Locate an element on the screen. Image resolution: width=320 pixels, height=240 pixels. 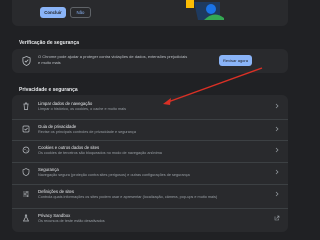
row-title: Definições de sites is located at coordinates (56, 191).